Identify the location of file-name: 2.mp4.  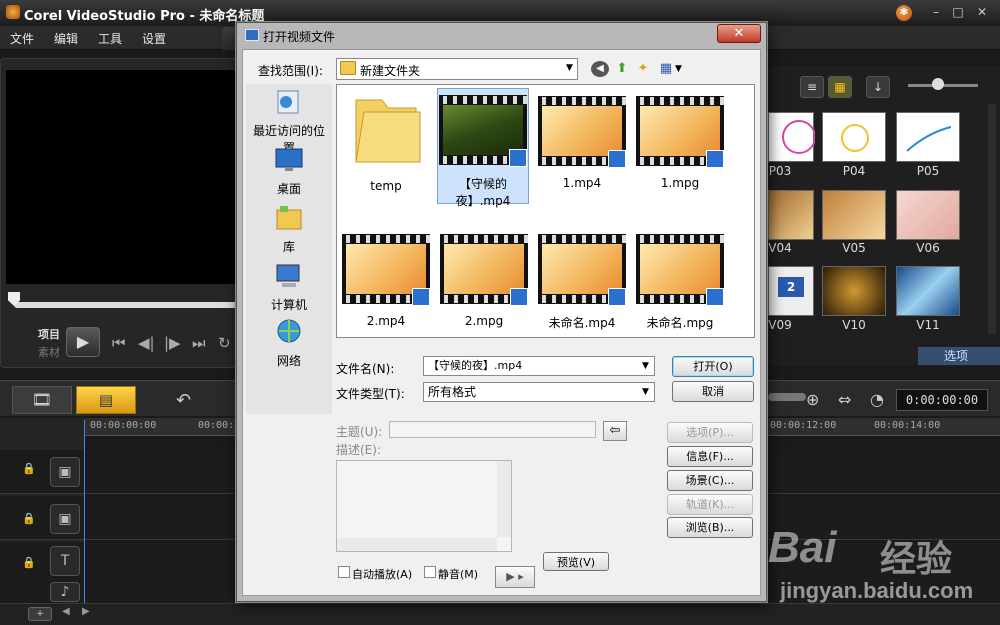
(386, 321).